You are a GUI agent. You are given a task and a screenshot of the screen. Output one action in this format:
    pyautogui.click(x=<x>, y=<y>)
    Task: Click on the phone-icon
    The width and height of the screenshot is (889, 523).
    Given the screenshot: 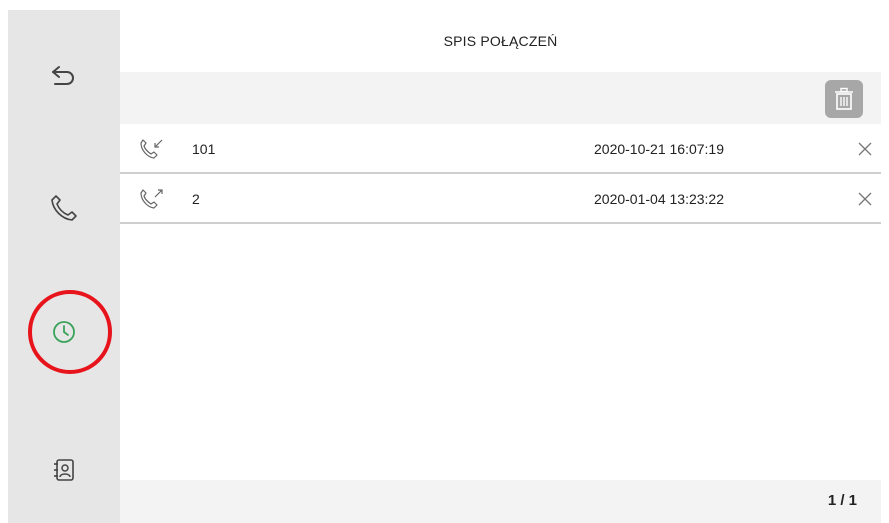 What is the action you would take?
    pyautogui.click(x=64, y=208)
    